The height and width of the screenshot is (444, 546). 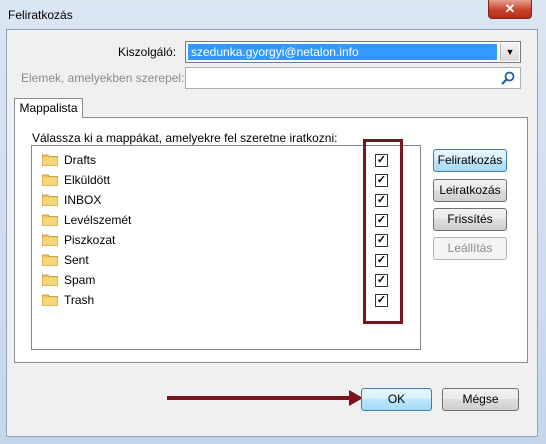 What do you see at coordinates (48, 108) in the screenshot?
I see `tab-folder-list: Mappalista` at bounding box center [48, 108].